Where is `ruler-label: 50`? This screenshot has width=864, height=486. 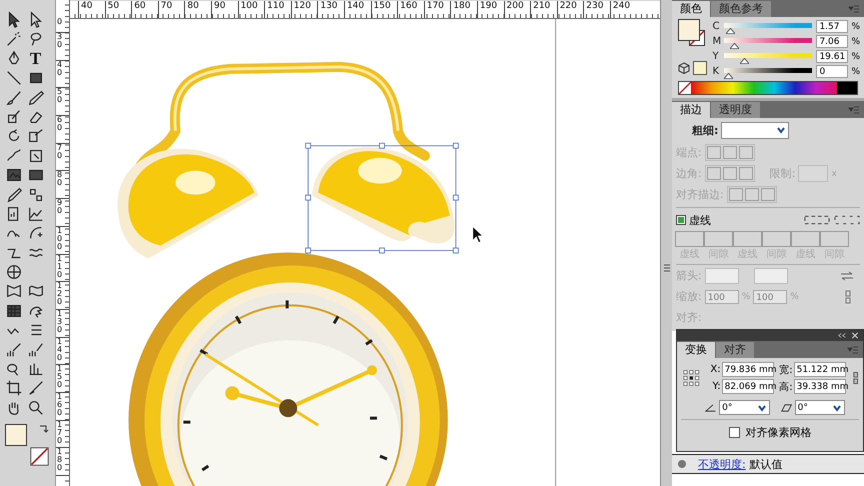
ruler-label: 50 is located at coordinates (60, 96).